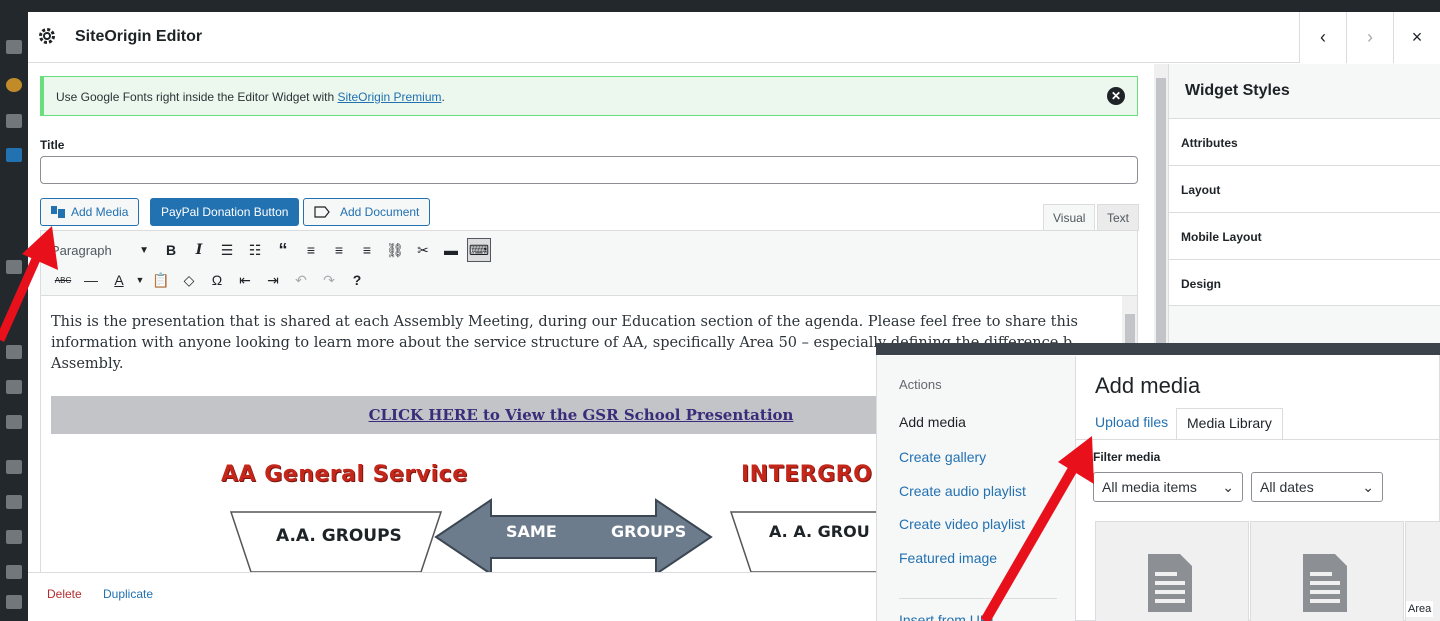  I want to click on plugin-icon, so click(14, 85).